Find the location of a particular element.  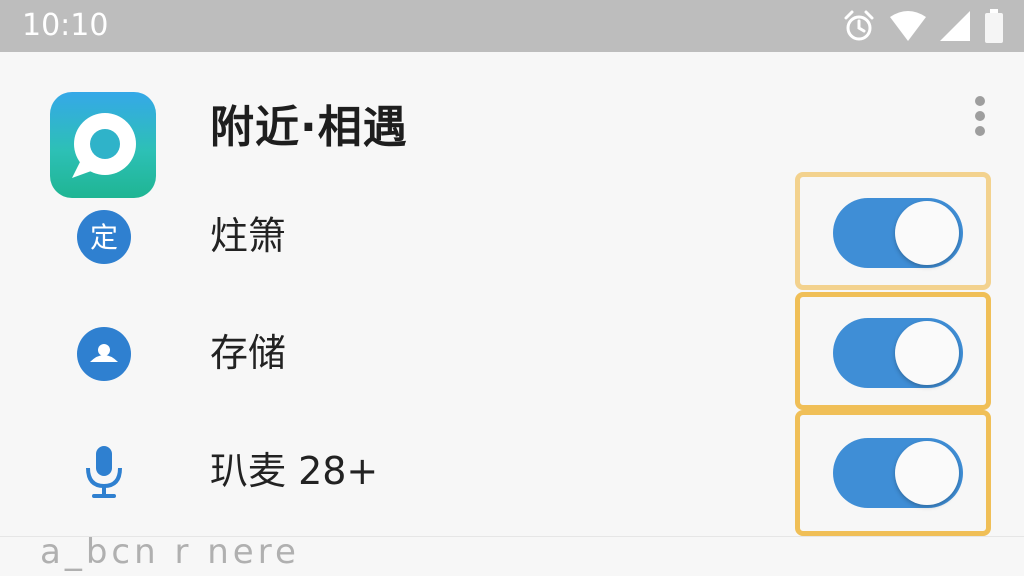

status-icons is located at coordinates (923, 26).